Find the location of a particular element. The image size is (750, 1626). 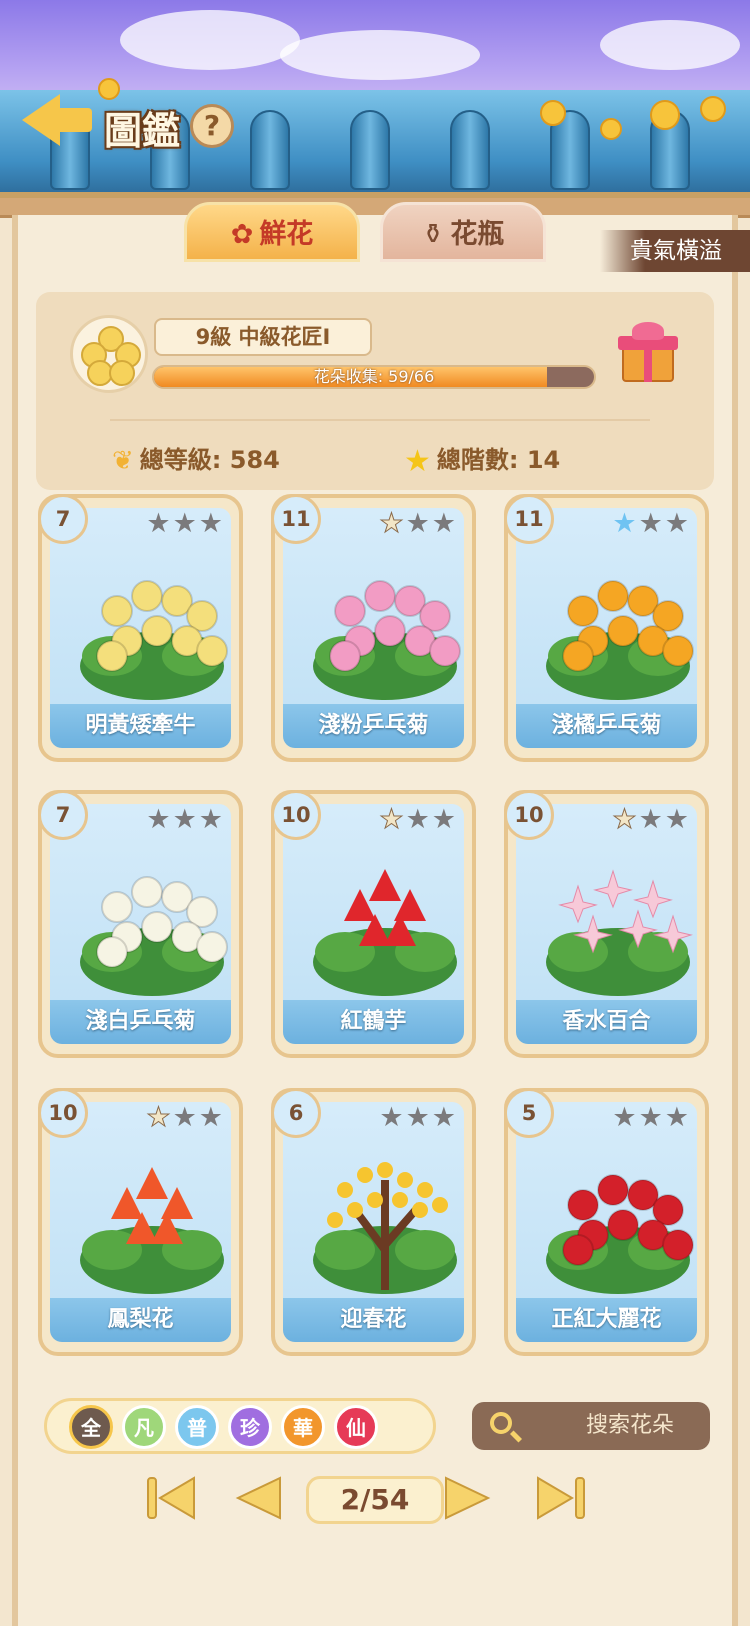

last-page-icon is located at coordinates (560, 1498).